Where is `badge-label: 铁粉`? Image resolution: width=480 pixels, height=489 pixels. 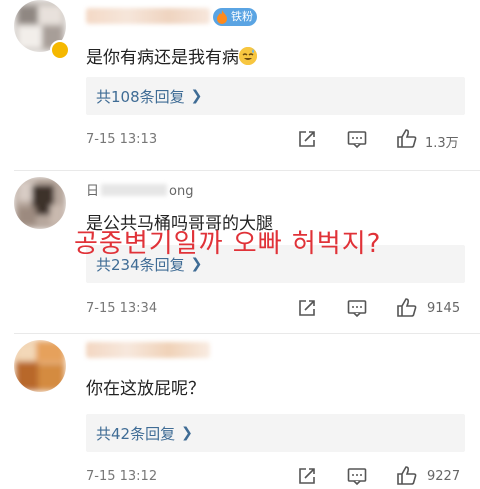
badge-label: 铁粉 is located at coordinates (242, 16).